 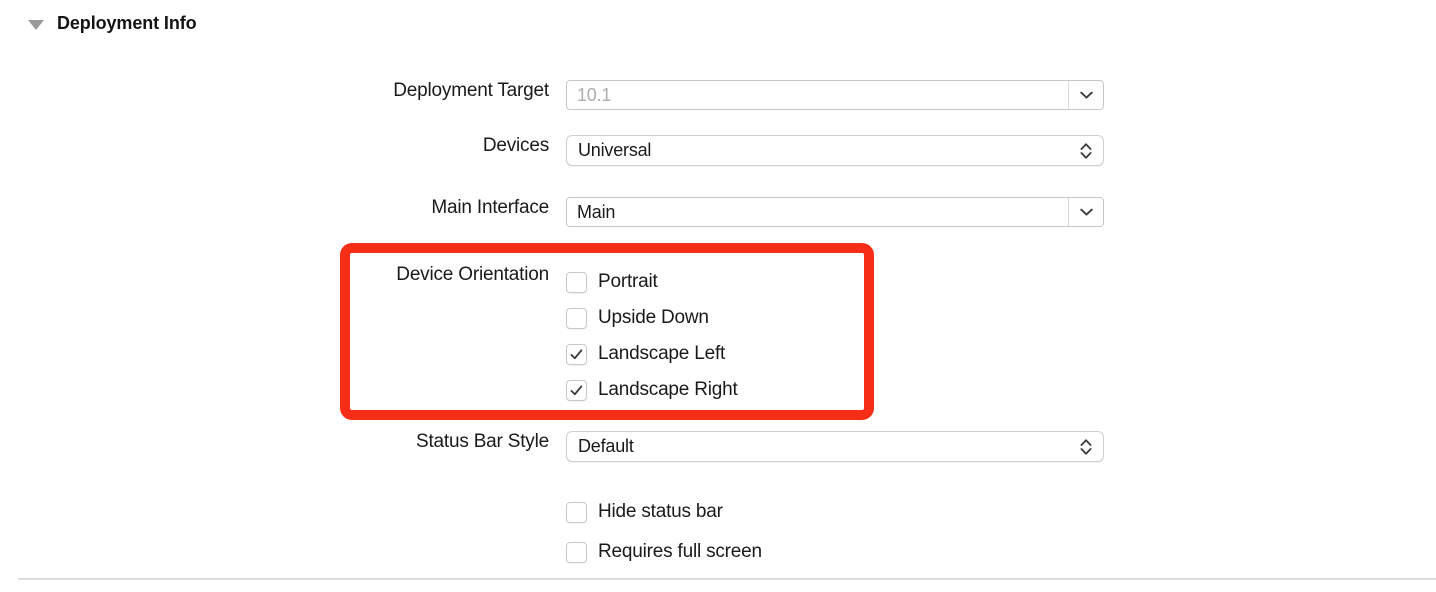 I want to click on status-bar-style-label: Status Bar Style, so click(x=482, y=441).